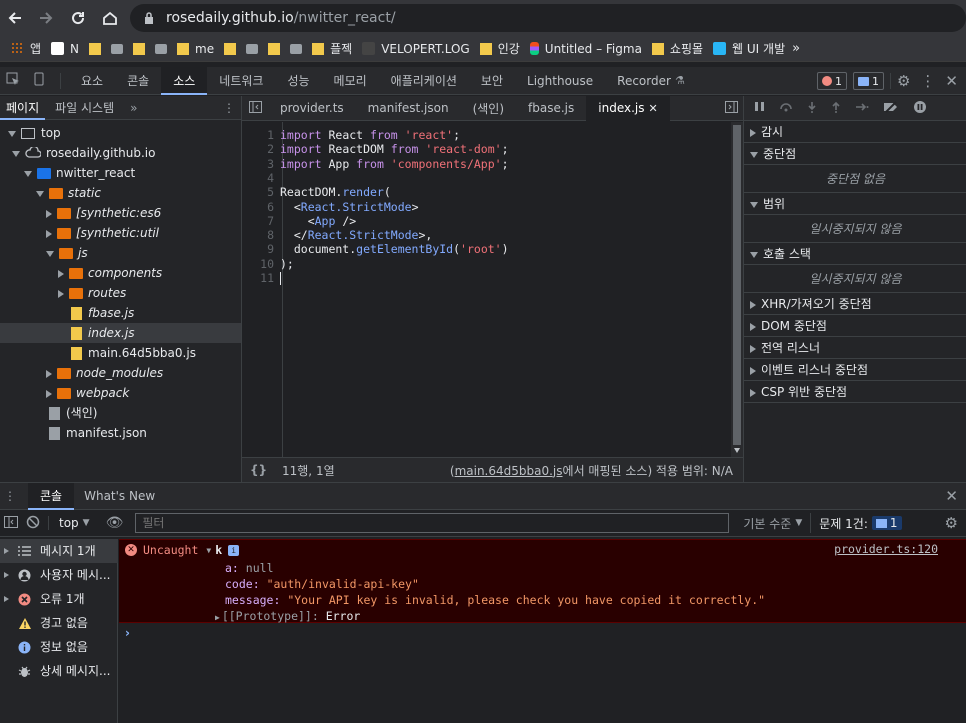 The height and width of the screenshot is (723, 966). Describe the element at coordinates (261, 264) in the screenshot. I see `line-number: 10` at that location.